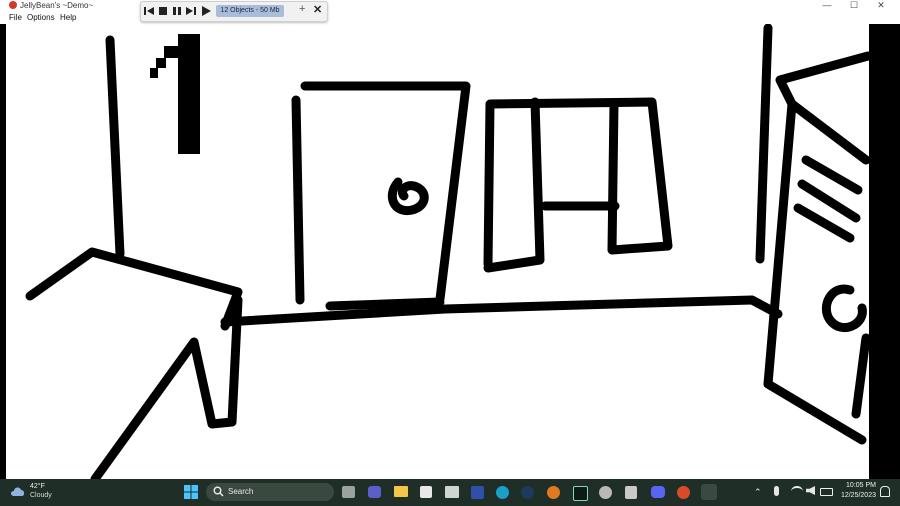 The height and width of the screenshot is (506, 900). I want to click on door-left-edge, so click(298, 200).